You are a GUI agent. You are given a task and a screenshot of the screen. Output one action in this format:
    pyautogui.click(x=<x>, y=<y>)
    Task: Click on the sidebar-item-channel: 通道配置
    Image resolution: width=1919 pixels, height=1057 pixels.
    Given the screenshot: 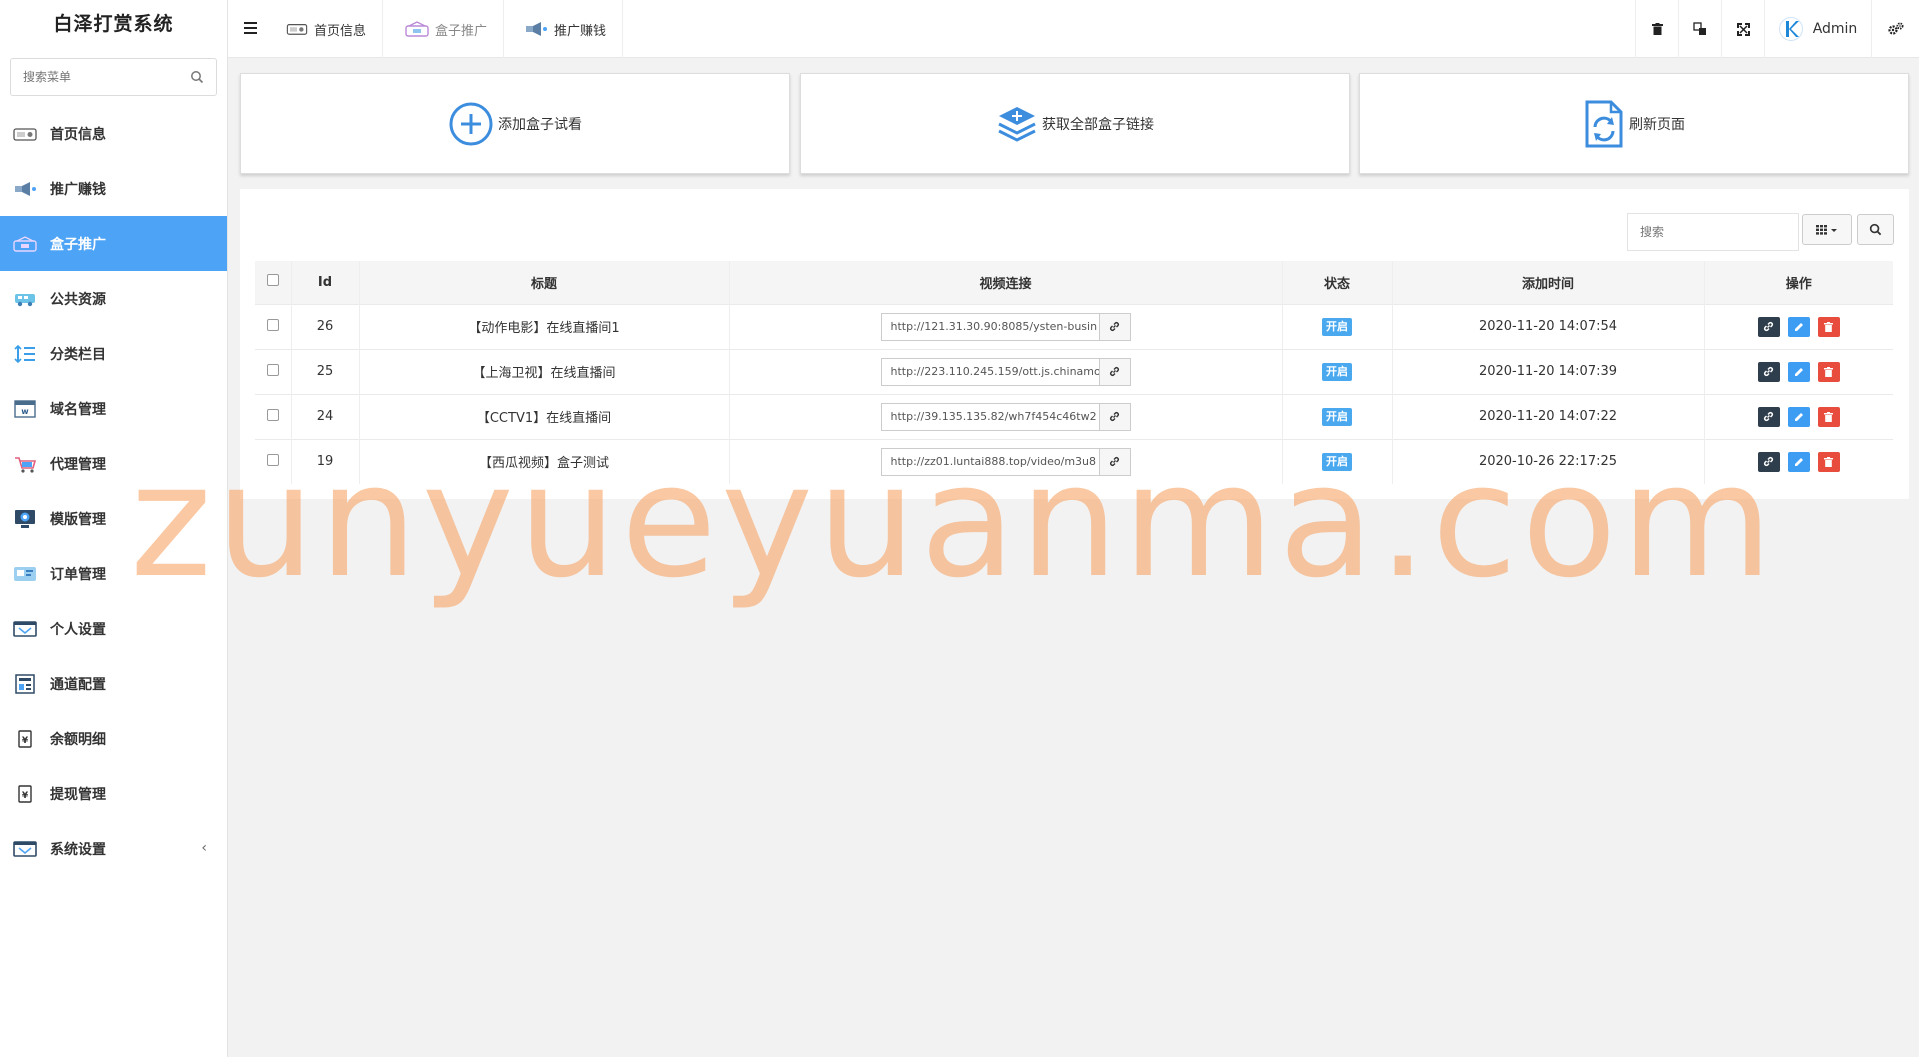 What is the action you would take?
    pyautogui.click(x=113, y=683)
    